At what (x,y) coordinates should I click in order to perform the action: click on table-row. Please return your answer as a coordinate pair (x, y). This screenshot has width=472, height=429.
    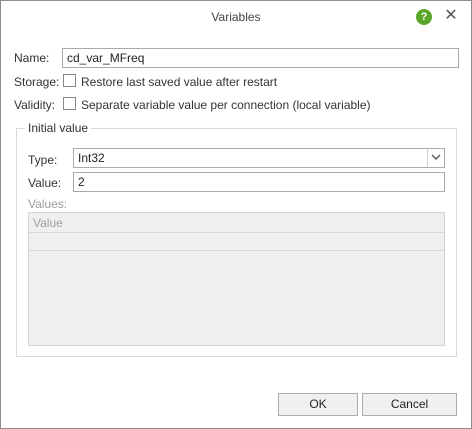
    Looking at the image, I should click on (236, 242).